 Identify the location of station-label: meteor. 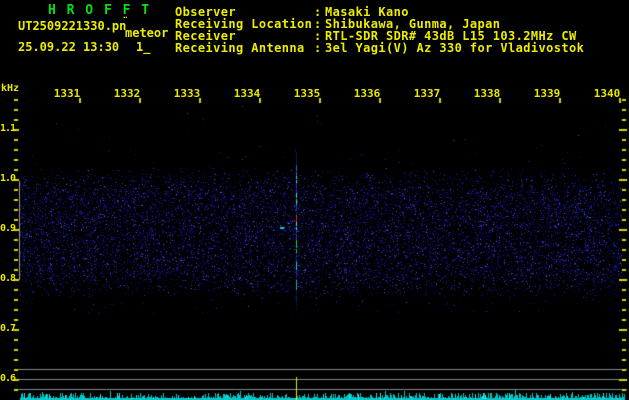
(147, 33).